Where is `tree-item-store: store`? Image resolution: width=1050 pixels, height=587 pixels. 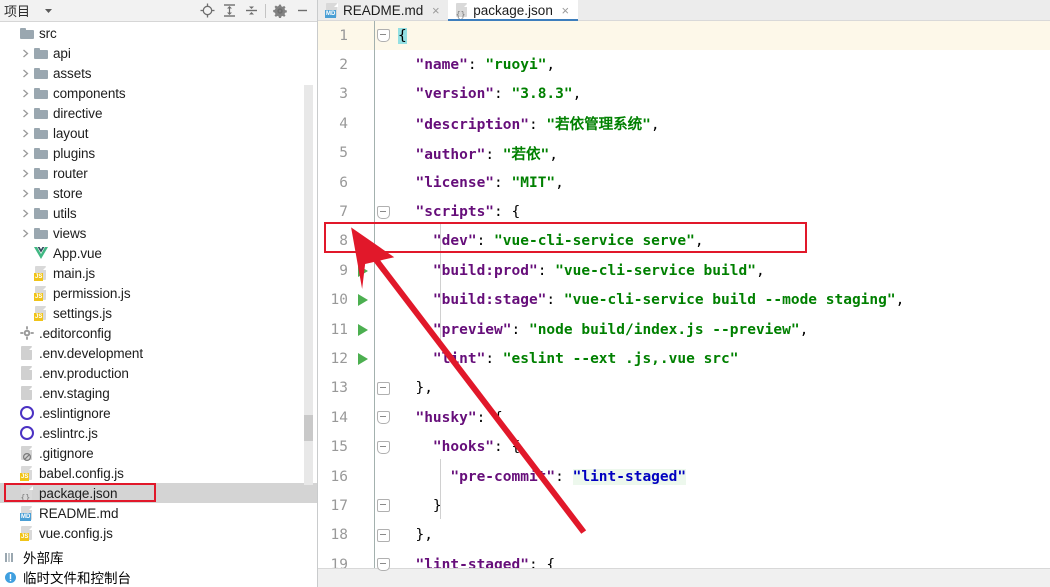 tree-item-store: store is located at coordinates (158, 193).